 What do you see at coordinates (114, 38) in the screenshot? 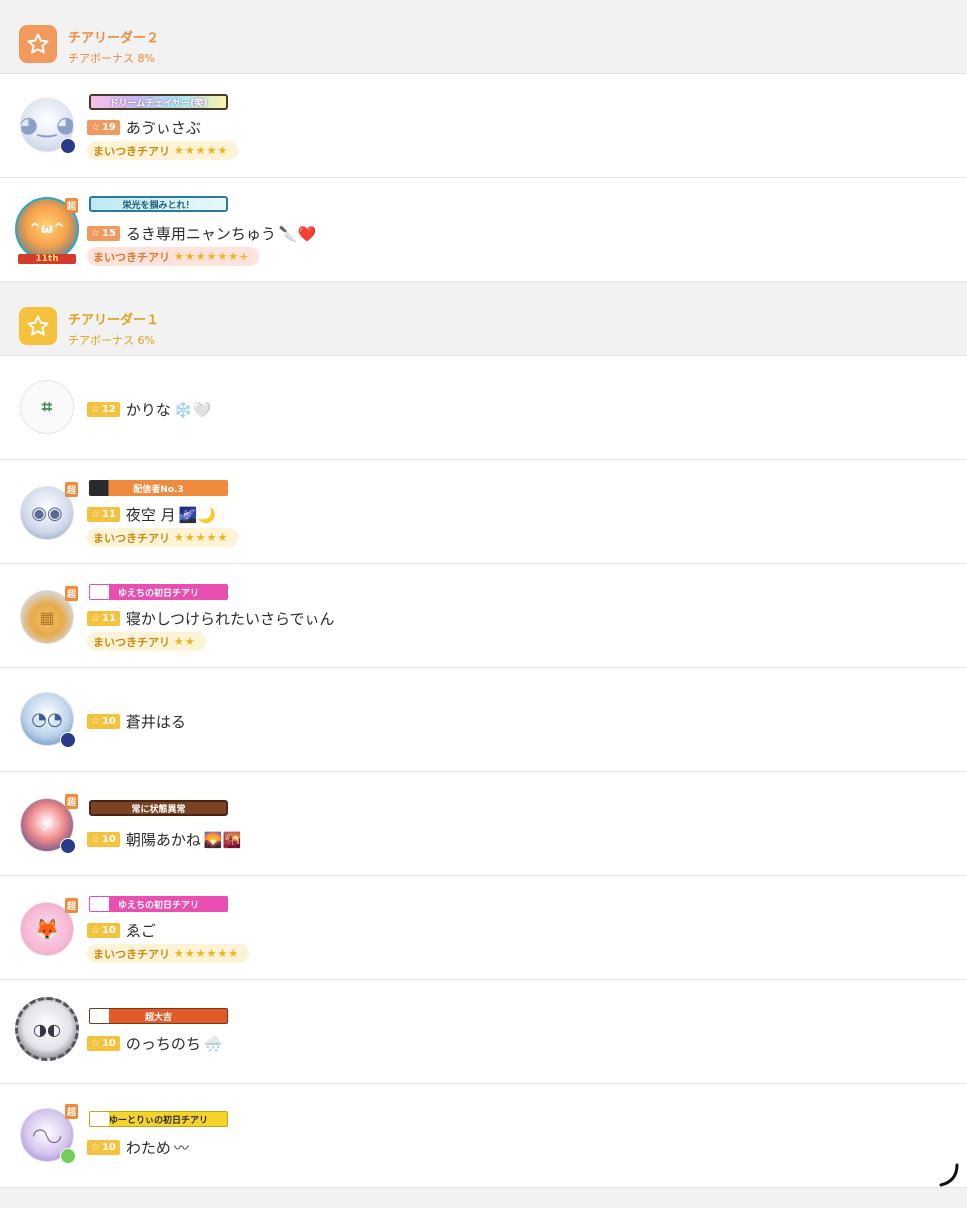
I see `section-title: チアリーダー２` at bounding box center [114, 38].